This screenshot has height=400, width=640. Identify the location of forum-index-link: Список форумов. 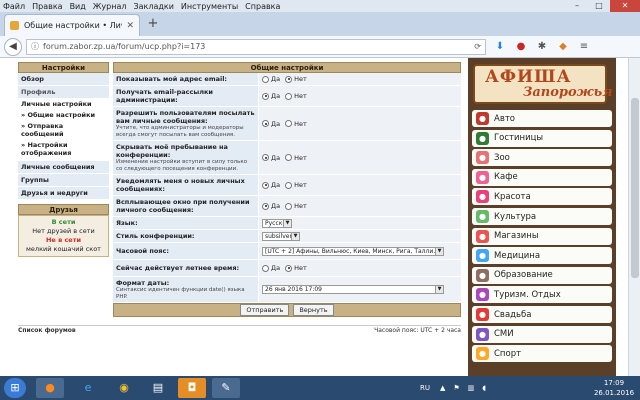
(47, 330).